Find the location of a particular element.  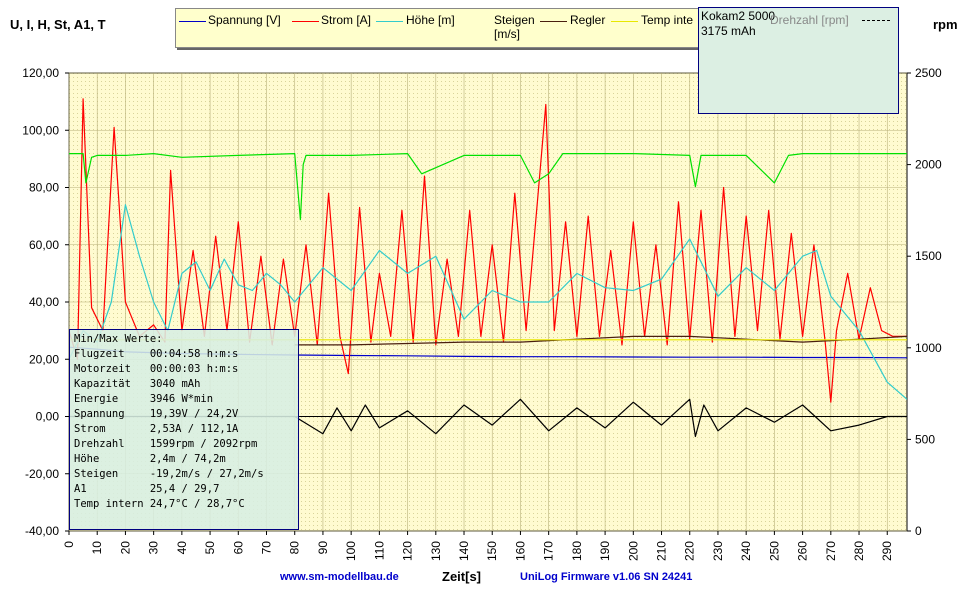

x-tick-label: 50 is located at coordinates (210, 548).